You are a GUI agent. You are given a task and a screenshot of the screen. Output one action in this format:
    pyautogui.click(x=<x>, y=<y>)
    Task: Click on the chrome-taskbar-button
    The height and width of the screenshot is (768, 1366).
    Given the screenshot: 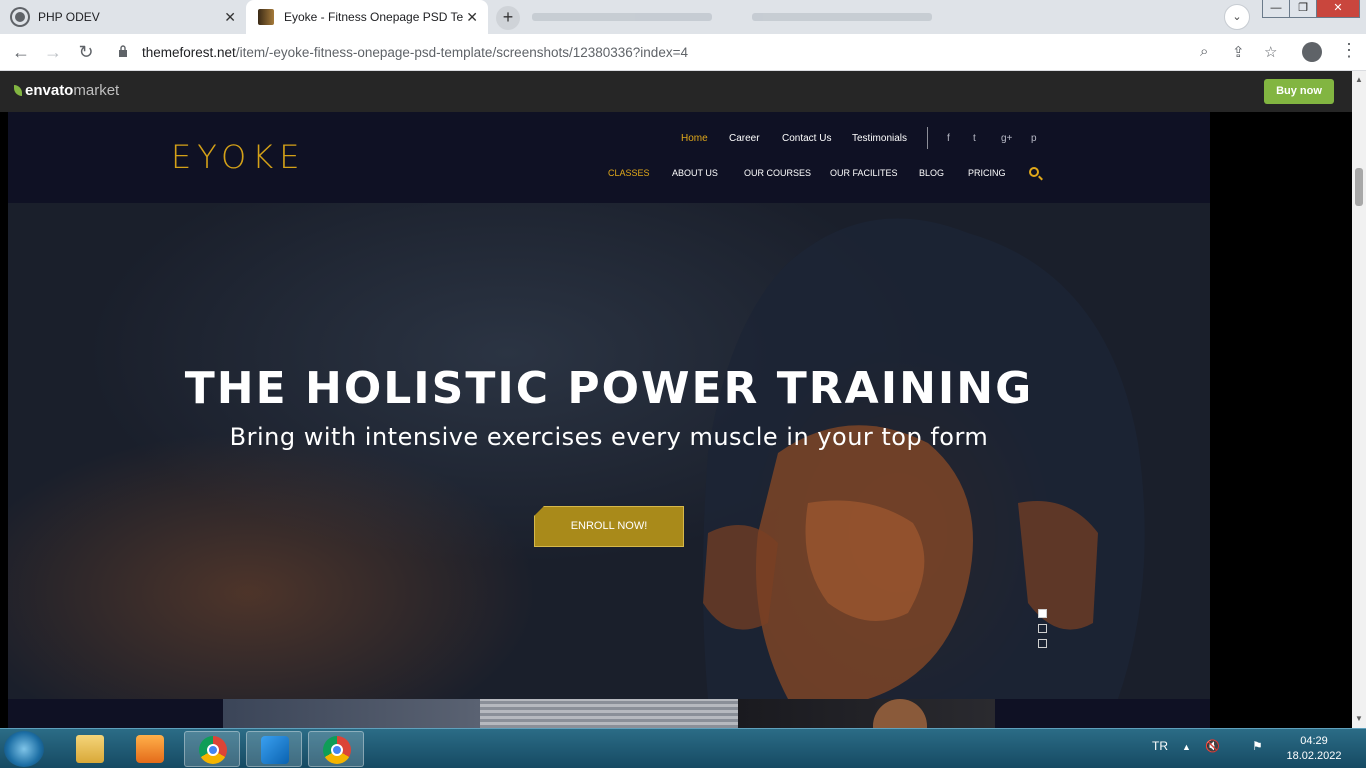 What is the action you would take?
    pyautogui.click(x=212, y=749)
    